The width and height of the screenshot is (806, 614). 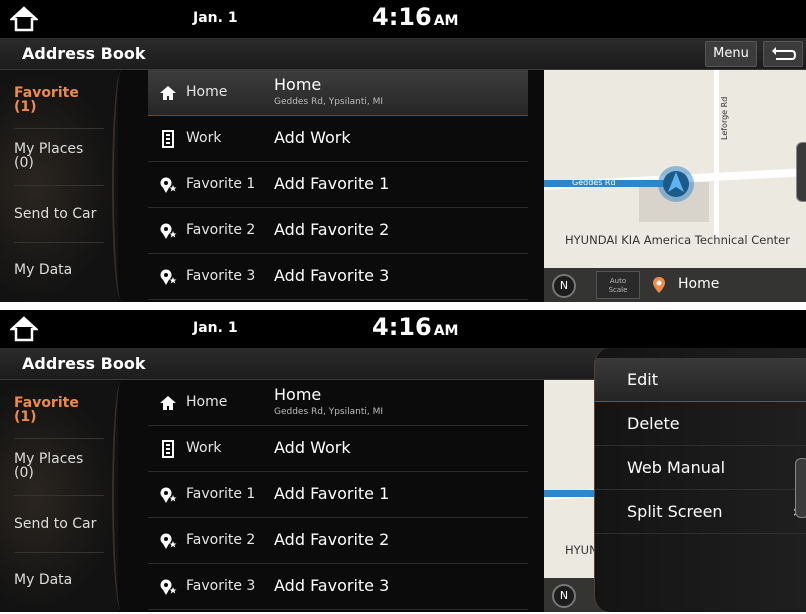 What do you see at coordinates (659, 285) in the screenshot?
I see `destination-pin-icon` at bounding box center [659, 285].